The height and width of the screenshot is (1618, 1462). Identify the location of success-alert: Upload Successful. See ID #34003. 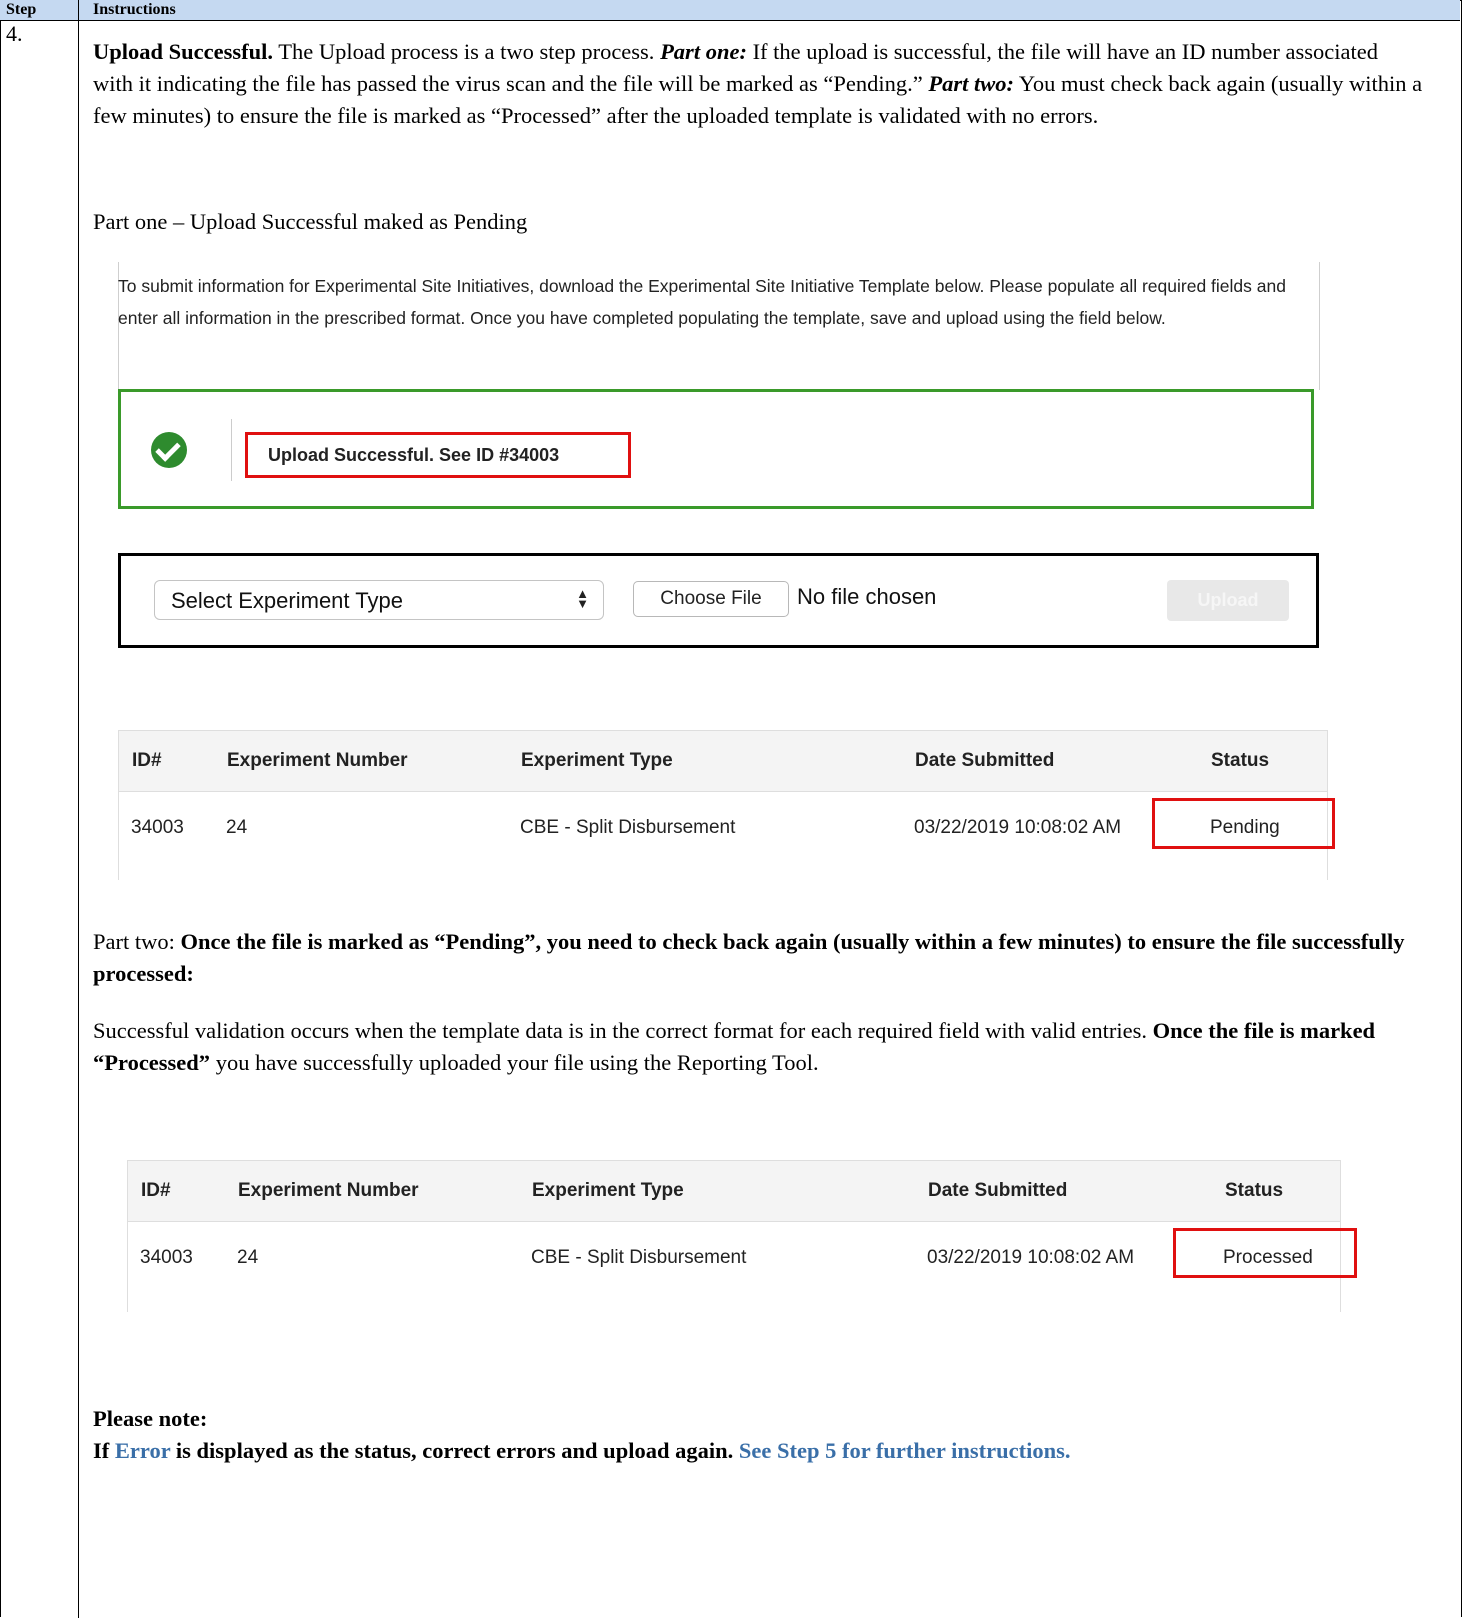
(716, 449).